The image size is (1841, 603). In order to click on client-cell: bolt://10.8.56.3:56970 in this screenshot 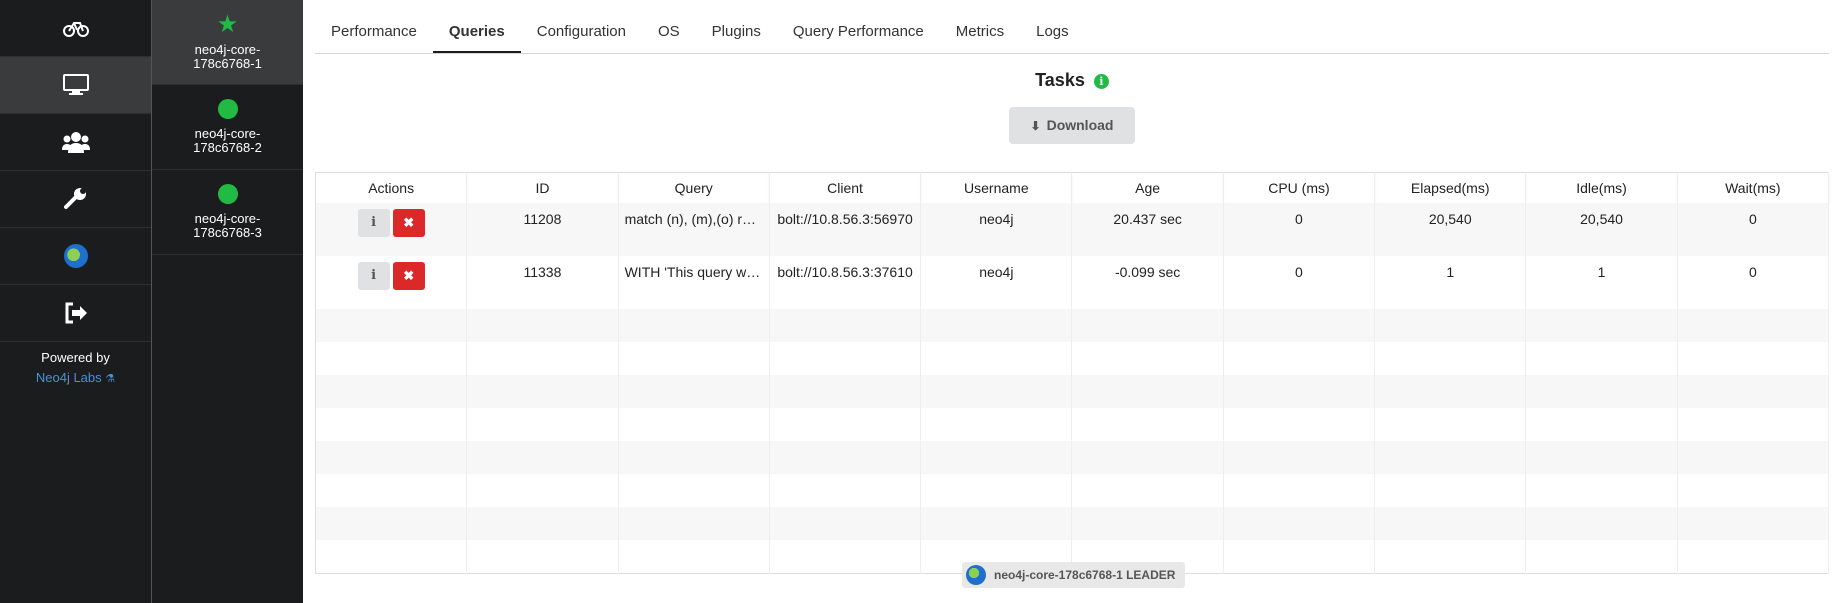, I will do `click(845, 229)`.